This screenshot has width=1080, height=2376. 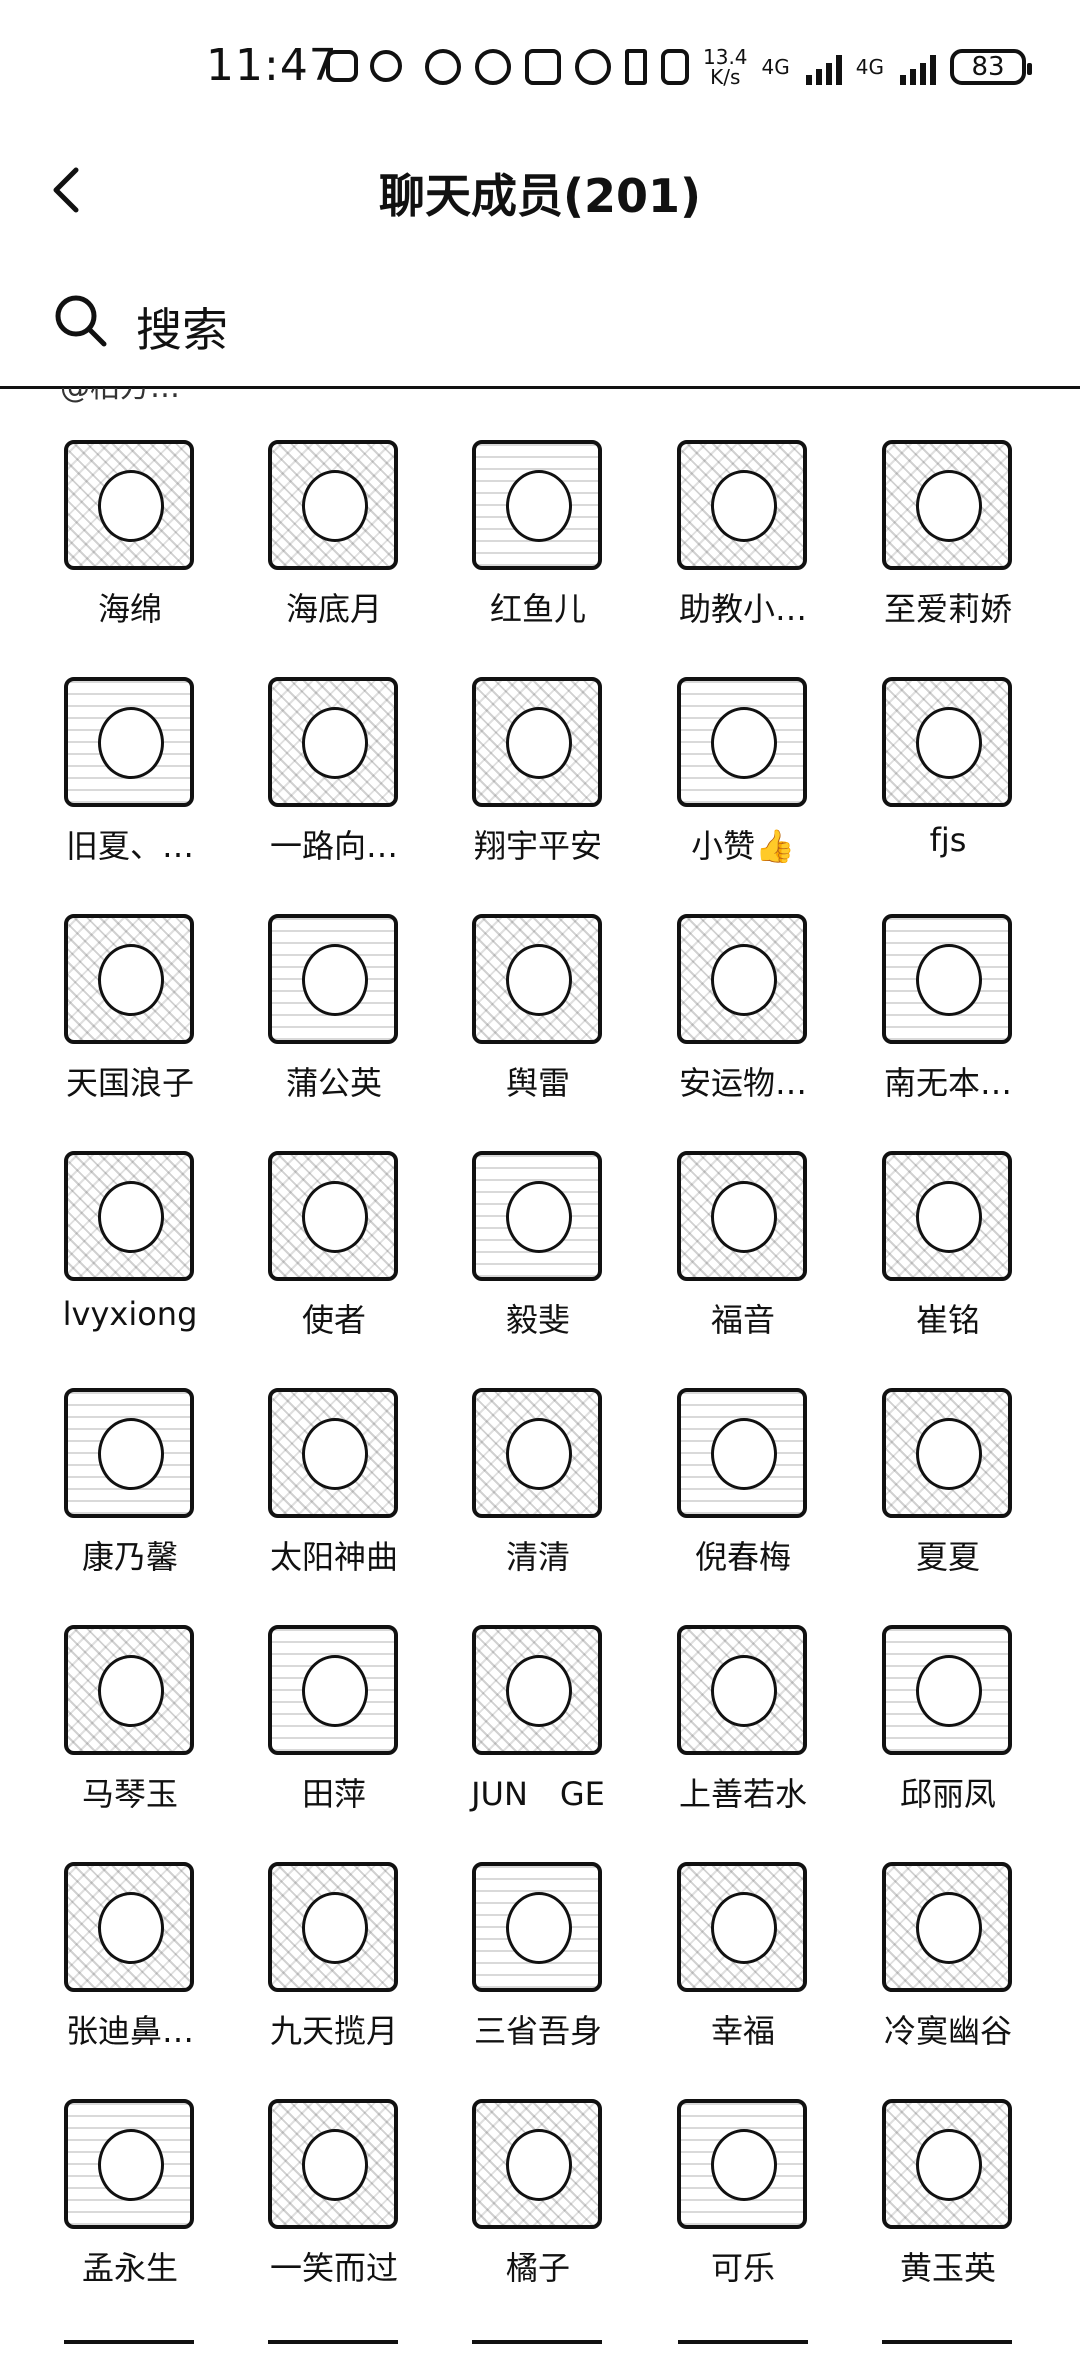 What do you see at coordinates (342, 66) in the screenshot?
I see `notification-icon` at bounding box center [342, 66].